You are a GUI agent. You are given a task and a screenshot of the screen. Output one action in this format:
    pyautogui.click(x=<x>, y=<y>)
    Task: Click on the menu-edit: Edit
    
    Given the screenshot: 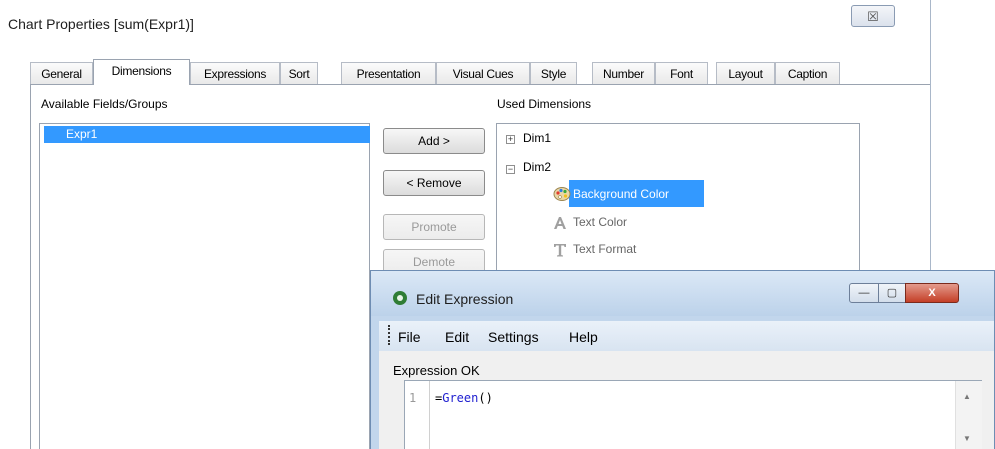 What is the action you would take?
    pyautogui.click(x=457, y=337)
    